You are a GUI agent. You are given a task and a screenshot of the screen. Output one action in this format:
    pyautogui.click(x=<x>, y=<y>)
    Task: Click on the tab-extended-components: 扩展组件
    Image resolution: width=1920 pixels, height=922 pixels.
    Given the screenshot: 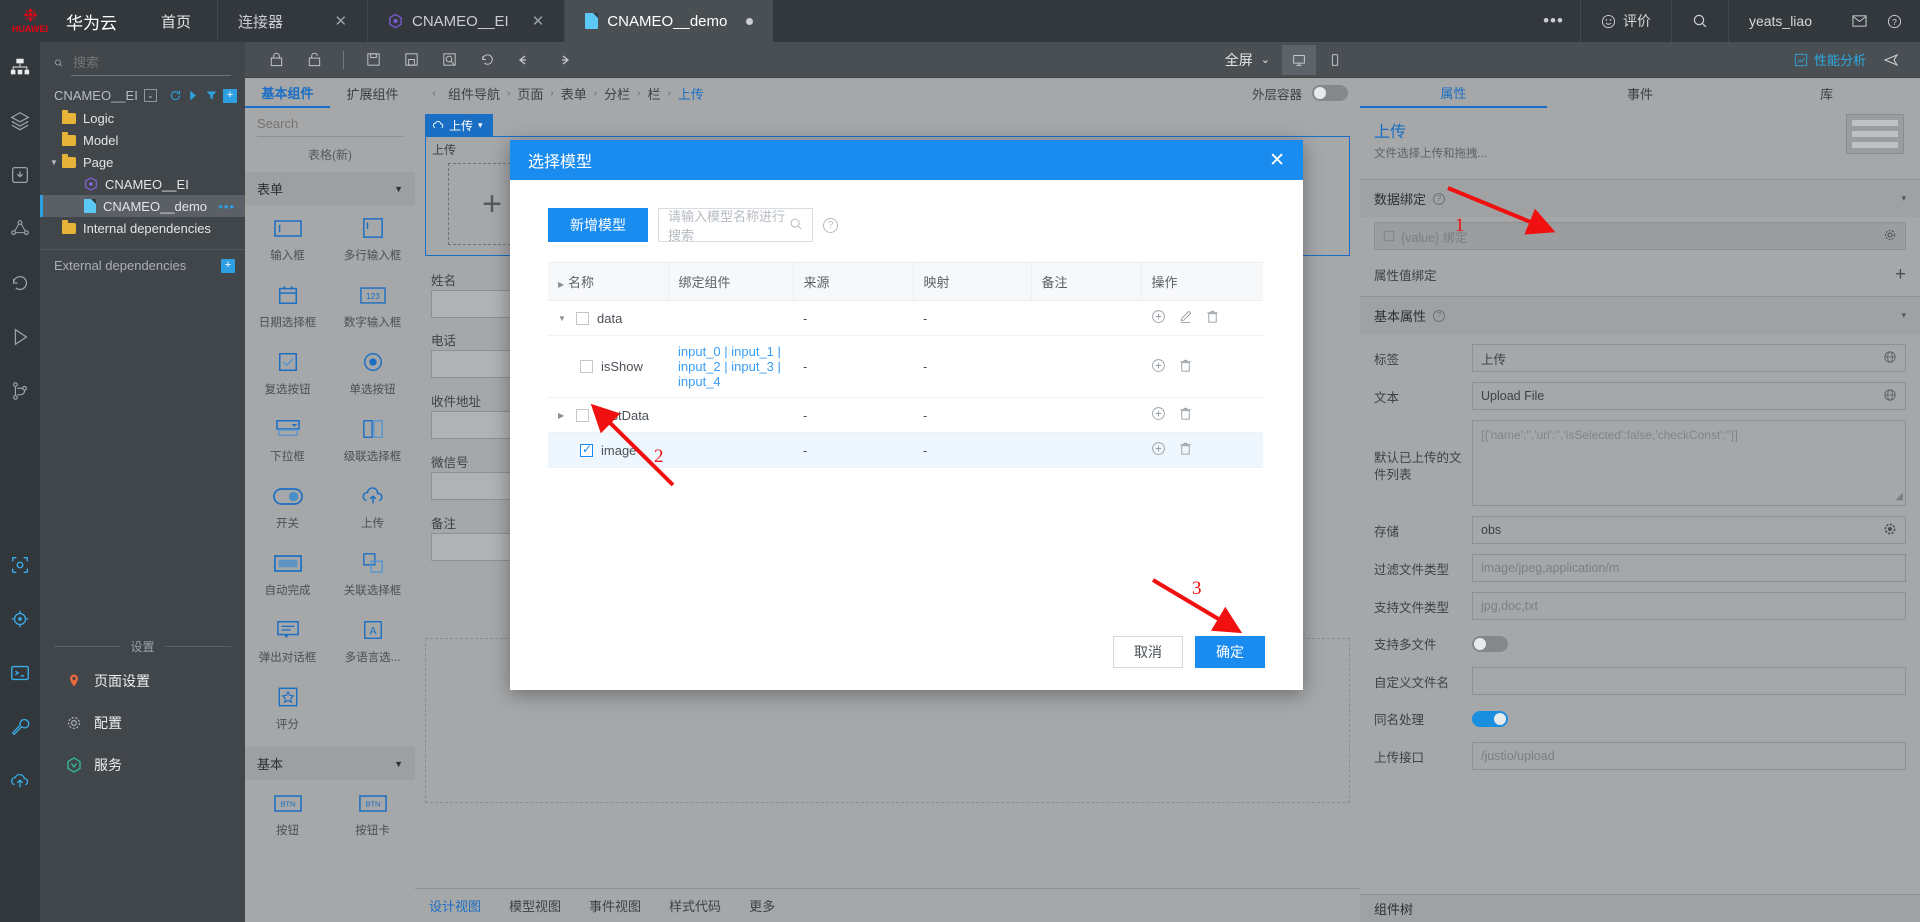 What is the action you would take?
    pyautogui.click(x=372, y=93)
    